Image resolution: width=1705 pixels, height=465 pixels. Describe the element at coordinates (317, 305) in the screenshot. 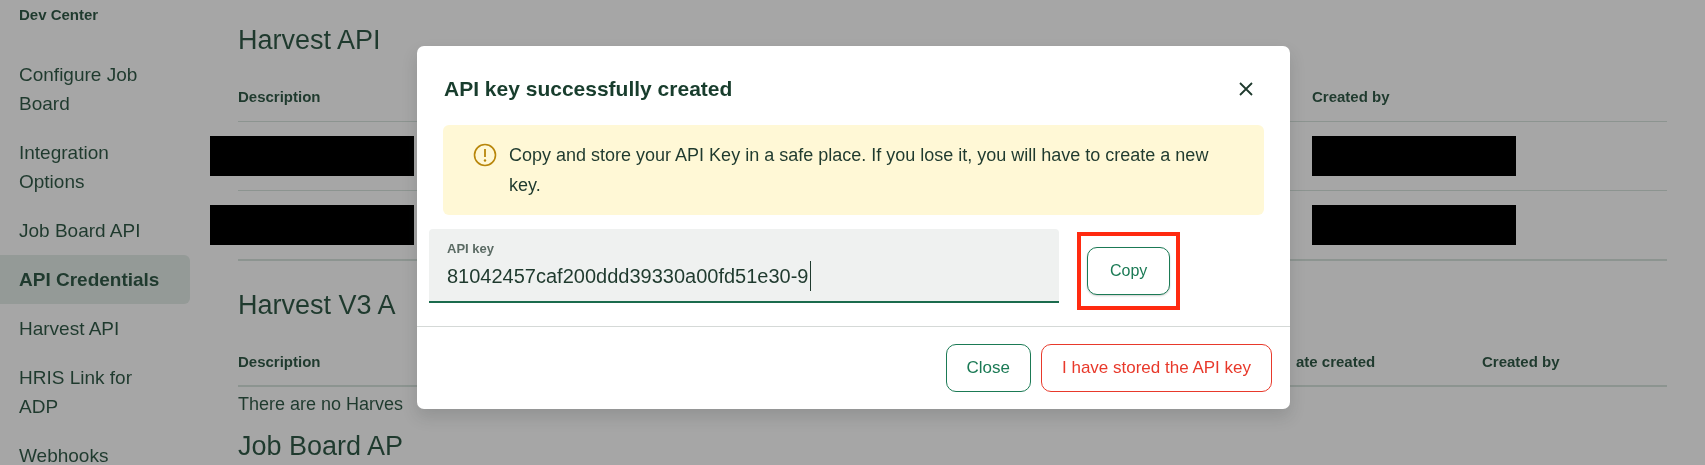

I see `section-heading: Harvest V3 A` at that location.